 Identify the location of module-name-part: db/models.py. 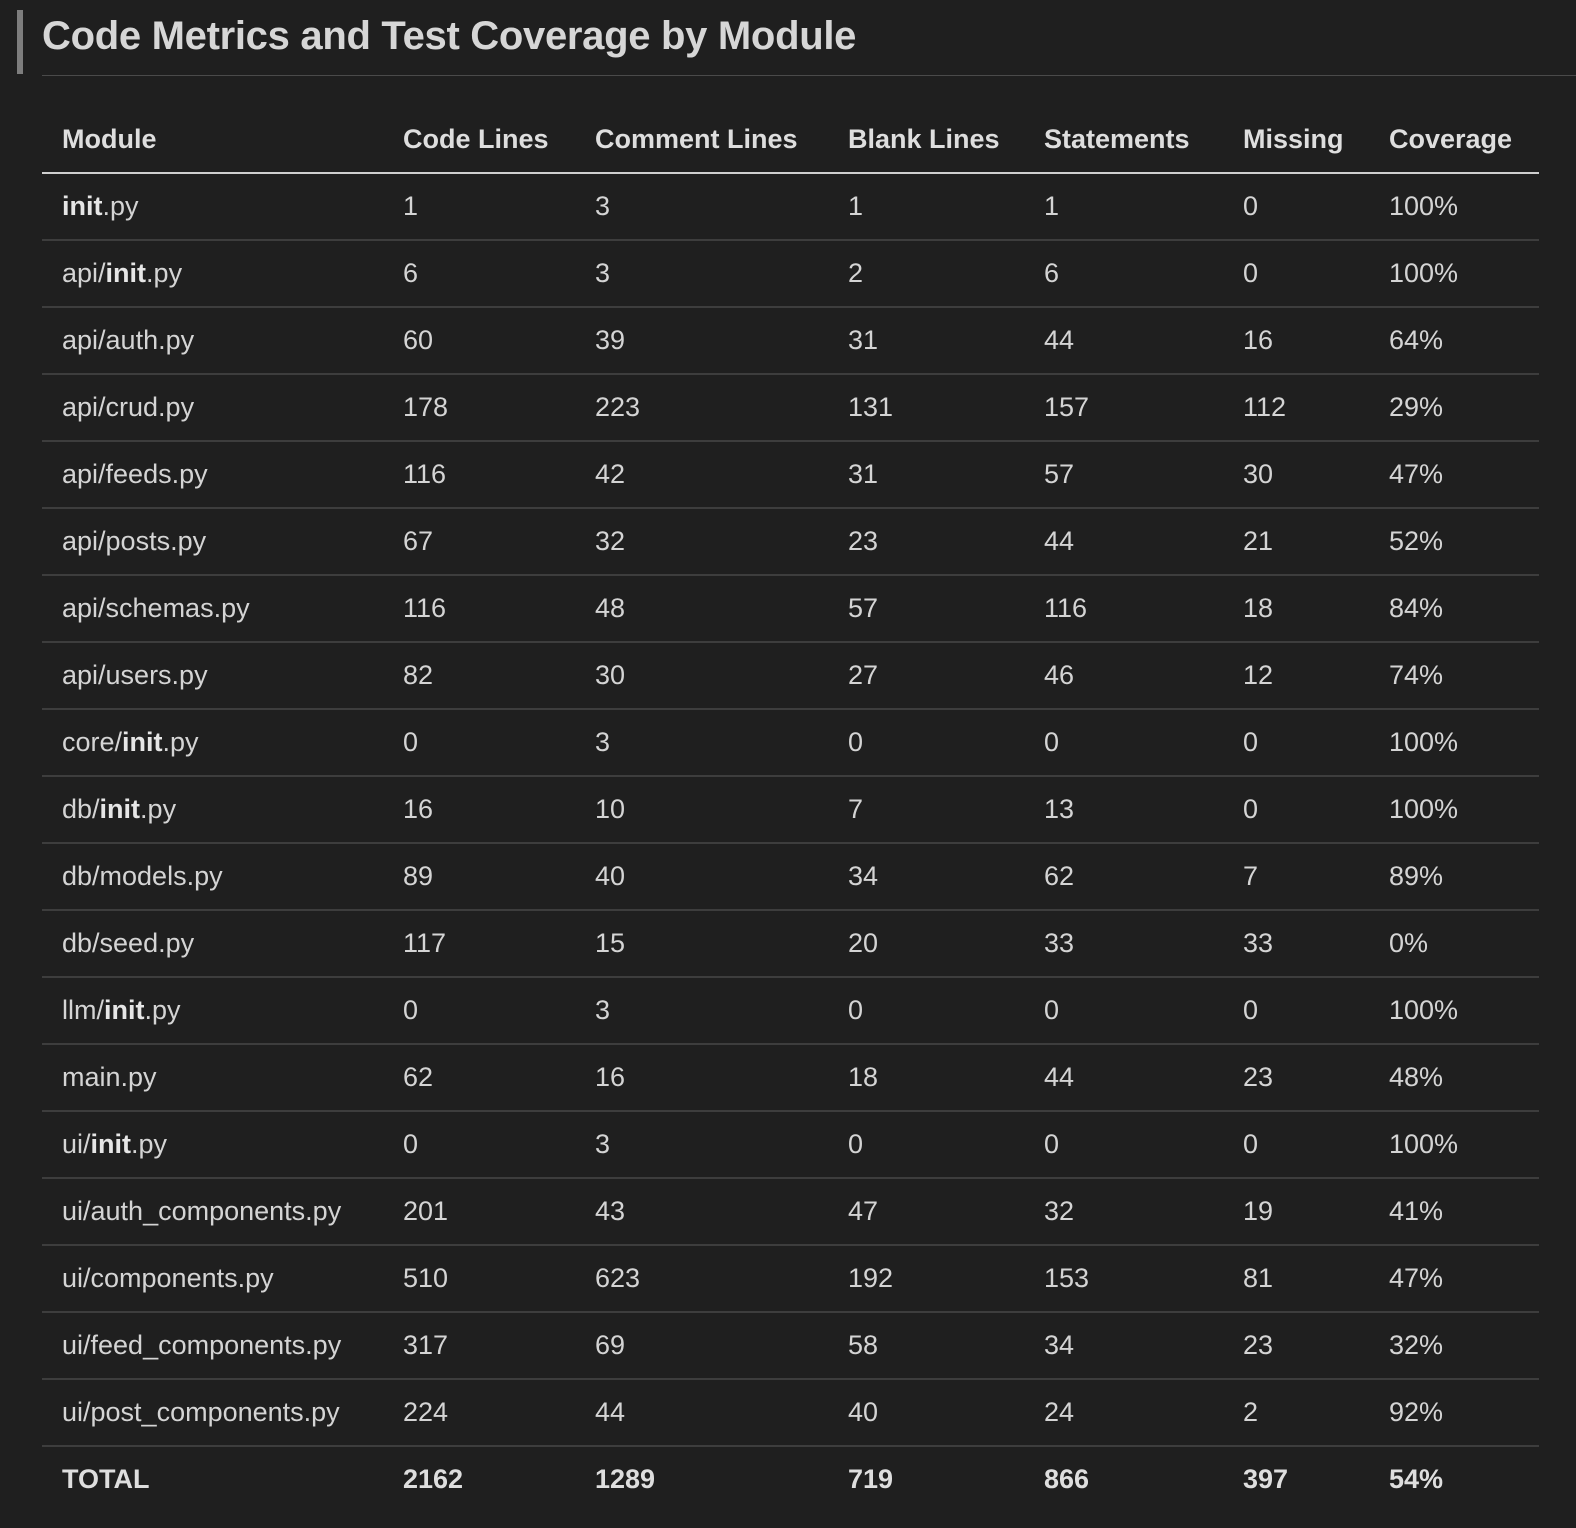
(142, 876).